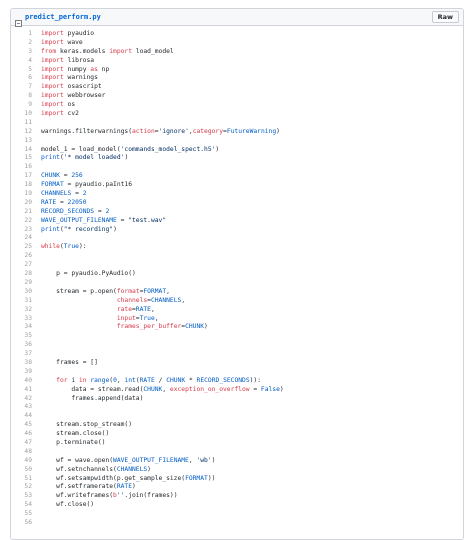 This screenshot has height=540, width=474. I want to click on line-number: 3, so click(26, 52).